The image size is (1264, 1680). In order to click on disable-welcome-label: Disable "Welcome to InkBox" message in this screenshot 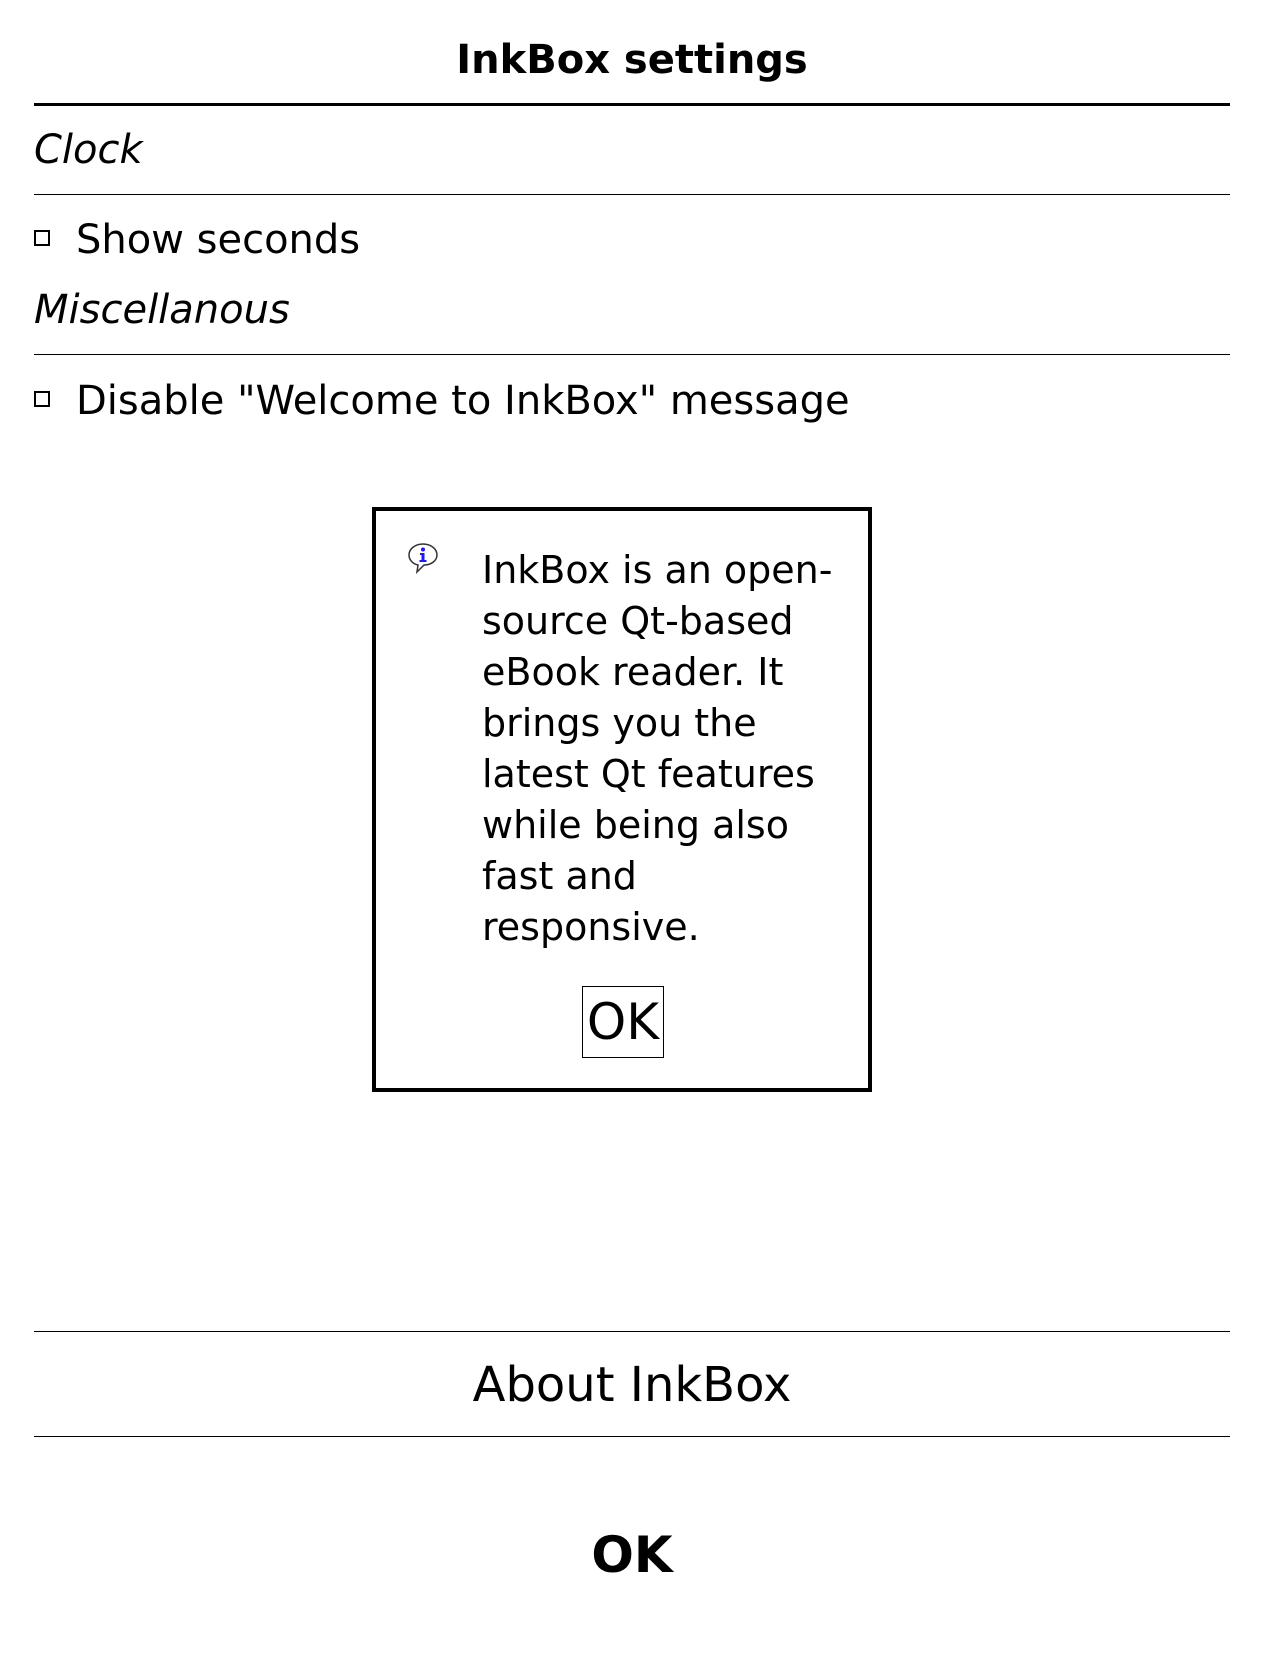, I will do `click(463, 401)`.